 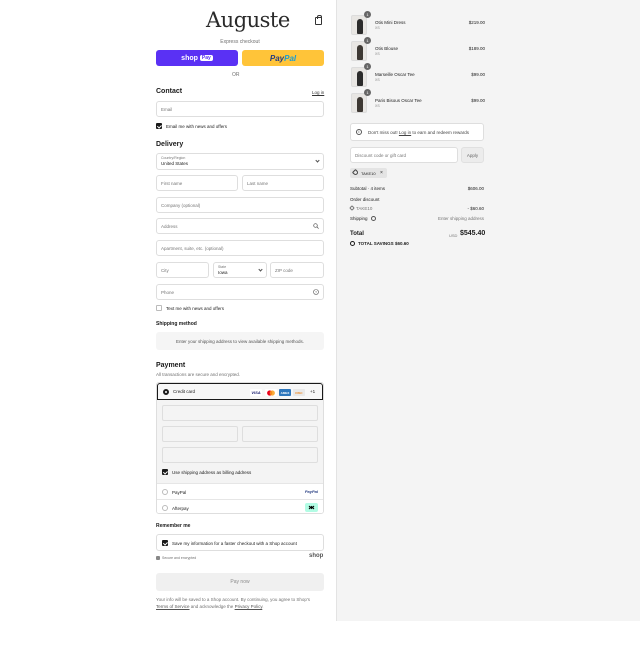 I want to click on paypal-logo: PayPal, so click(x=311, y=491).